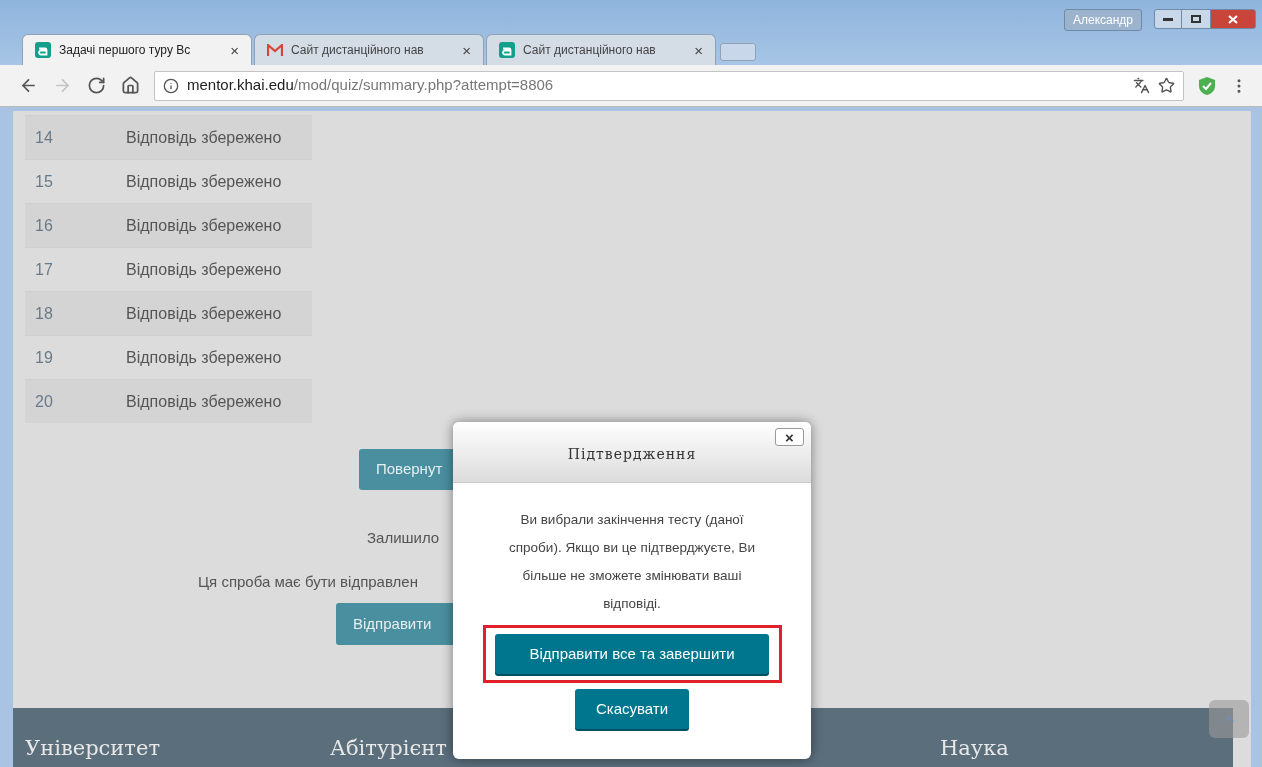 The height and width of the screenshot is (767, 1262). I want to click on url-text: mentor.khai.edu/mod/quiz/summary.php?attempt=8806, so click(370, 85).